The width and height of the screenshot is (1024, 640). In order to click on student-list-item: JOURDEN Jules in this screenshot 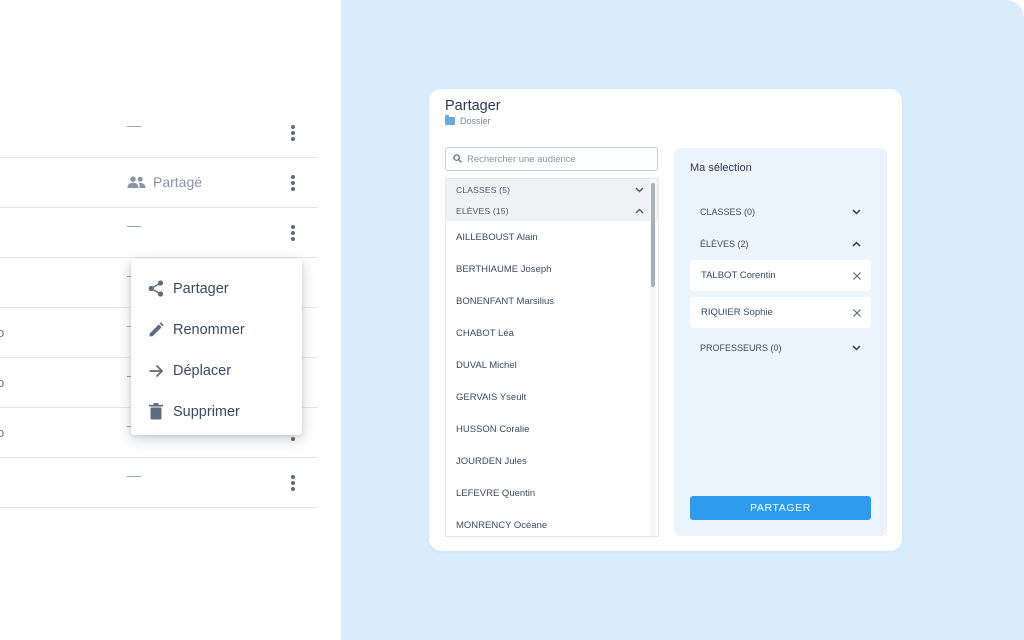, I will do `click(552, 461)`.